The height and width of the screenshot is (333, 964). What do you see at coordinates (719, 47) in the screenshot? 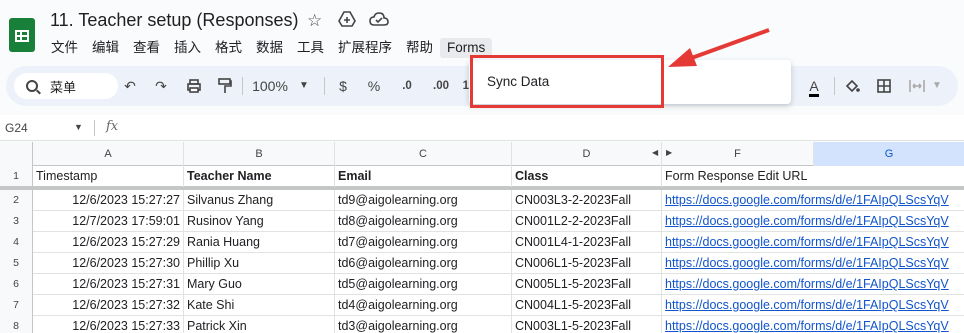
I see `annotation-arrow` at bounding box center [719, 47].